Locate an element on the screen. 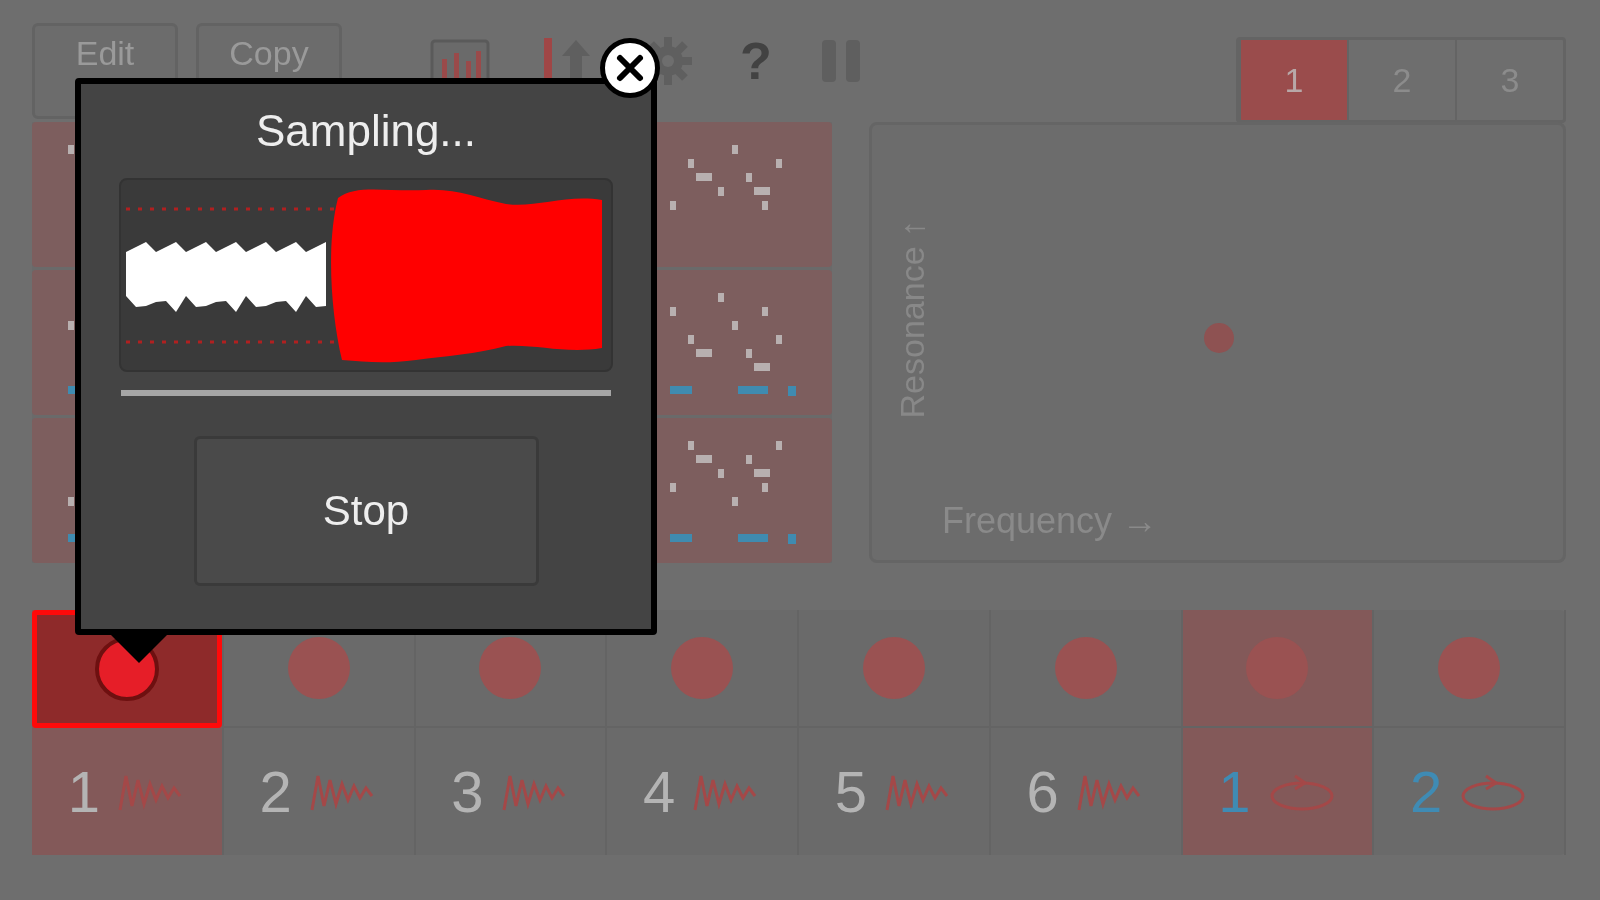  pad-number: 5 is located at coordinates (850, 791).